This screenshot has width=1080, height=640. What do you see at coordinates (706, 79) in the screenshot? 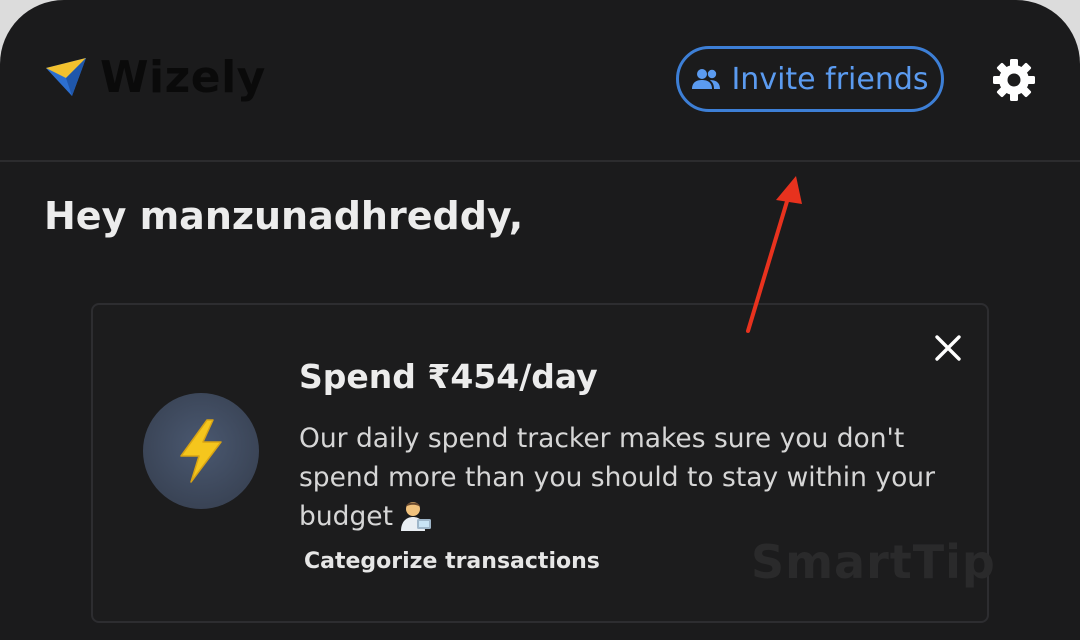
I see `people-icon` at bounding box center [706, 79].